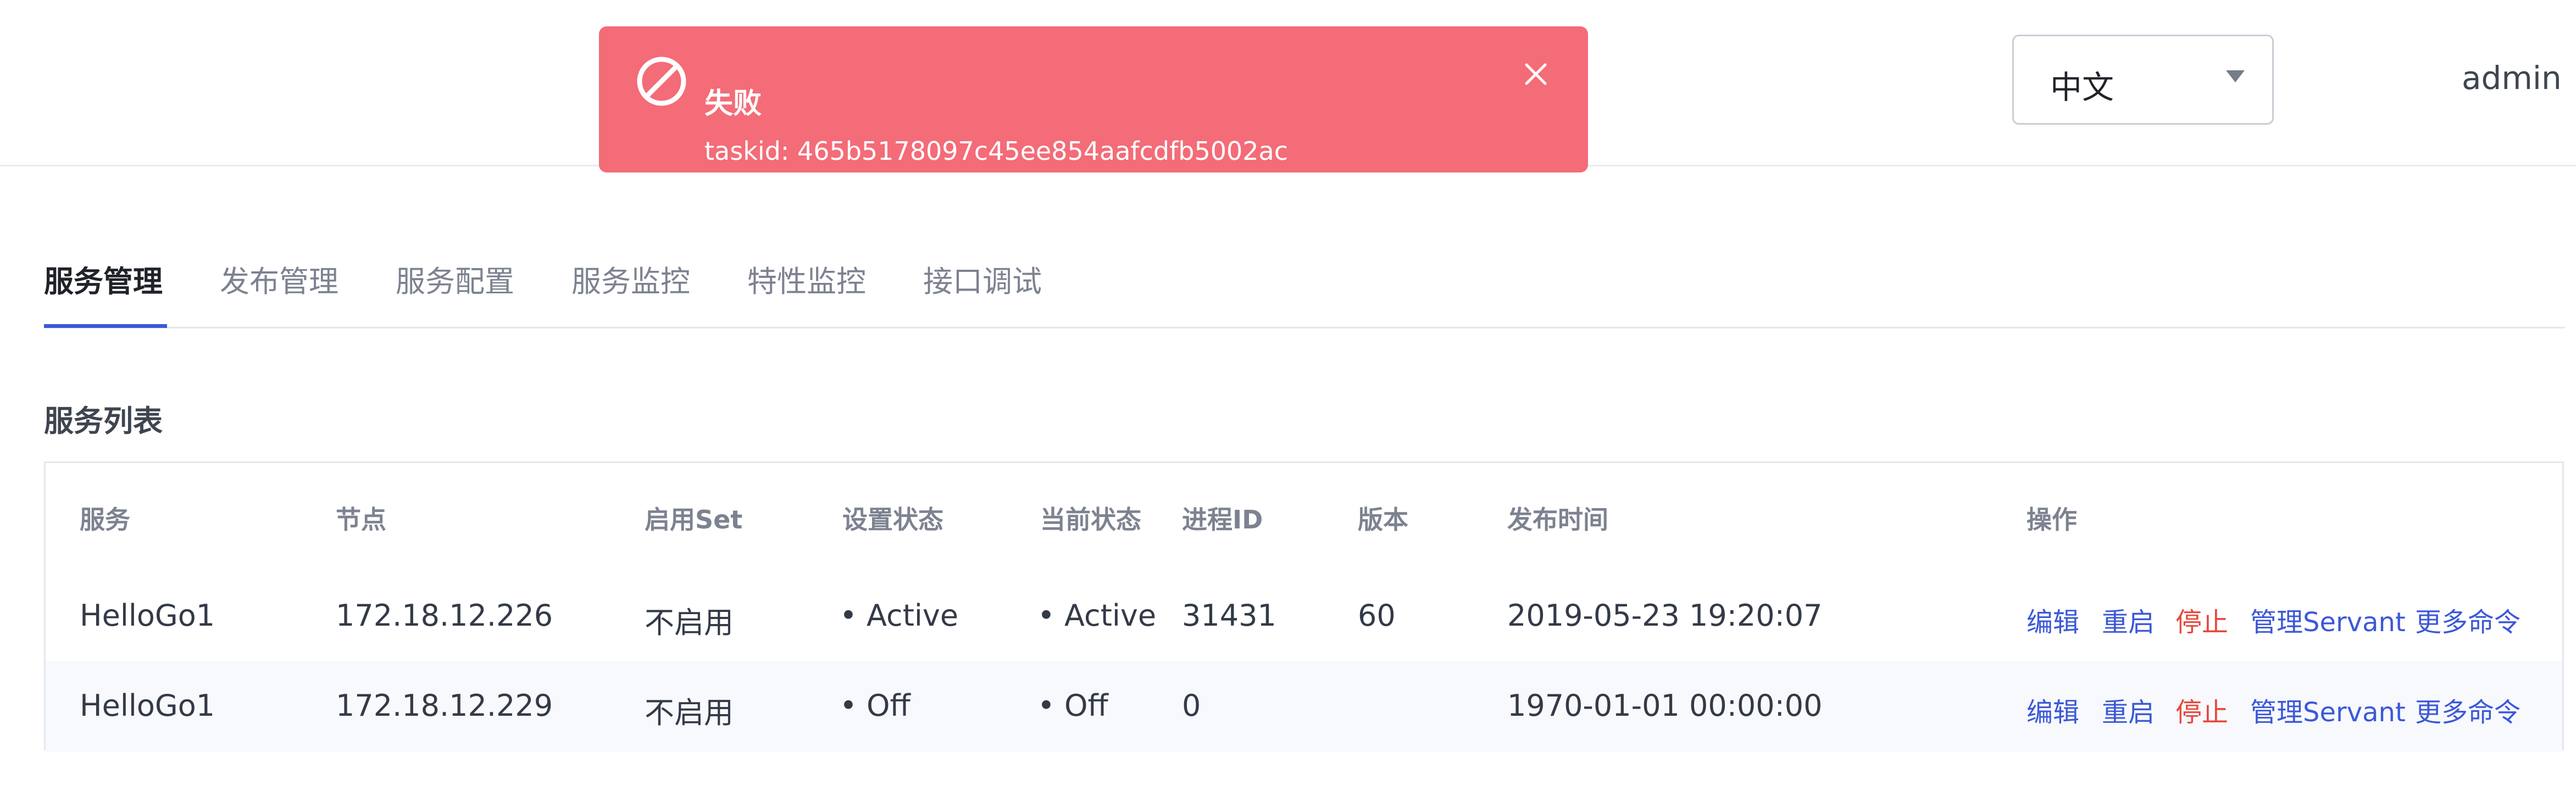 The height and width of the screenshot is (802, 2576). Describe the element at coordinates (103, 278) in the screenshot. I see `tab-service-management: 服务管理` at that location.